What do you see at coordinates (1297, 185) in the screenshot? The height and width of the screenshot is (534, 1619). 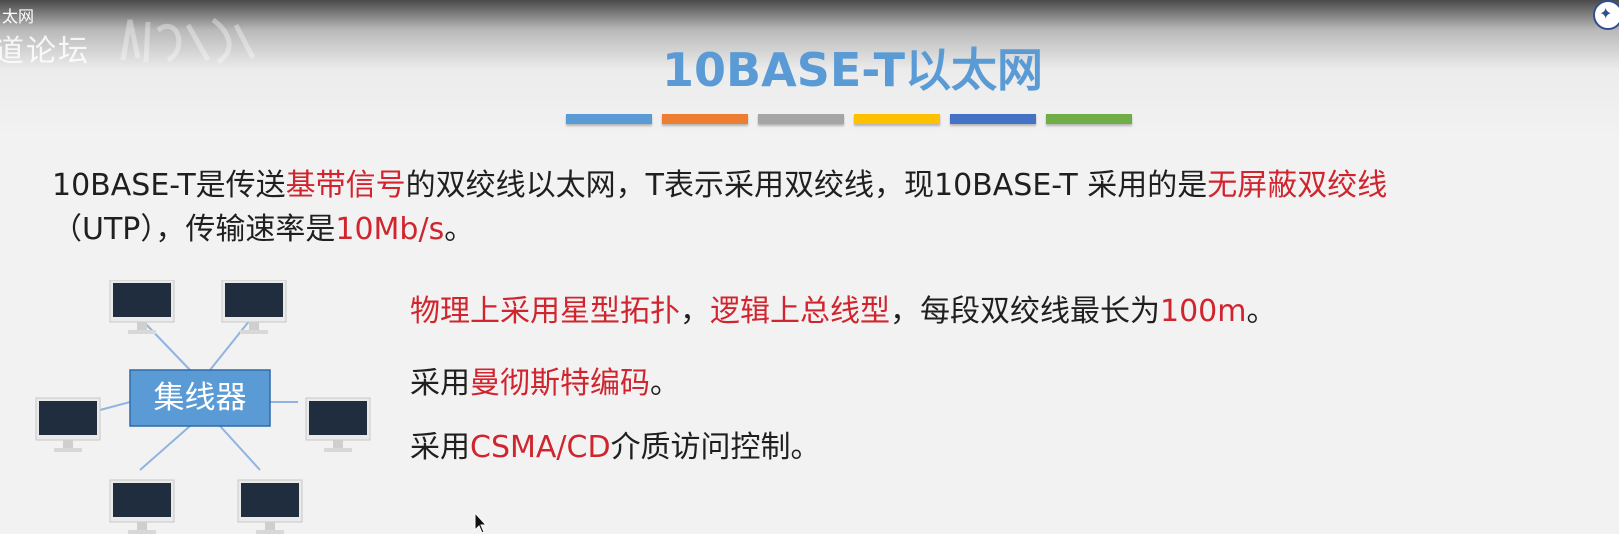 I see `highlighted-text: 无屏蔽双绞线` at bounding box center [1297, 185].